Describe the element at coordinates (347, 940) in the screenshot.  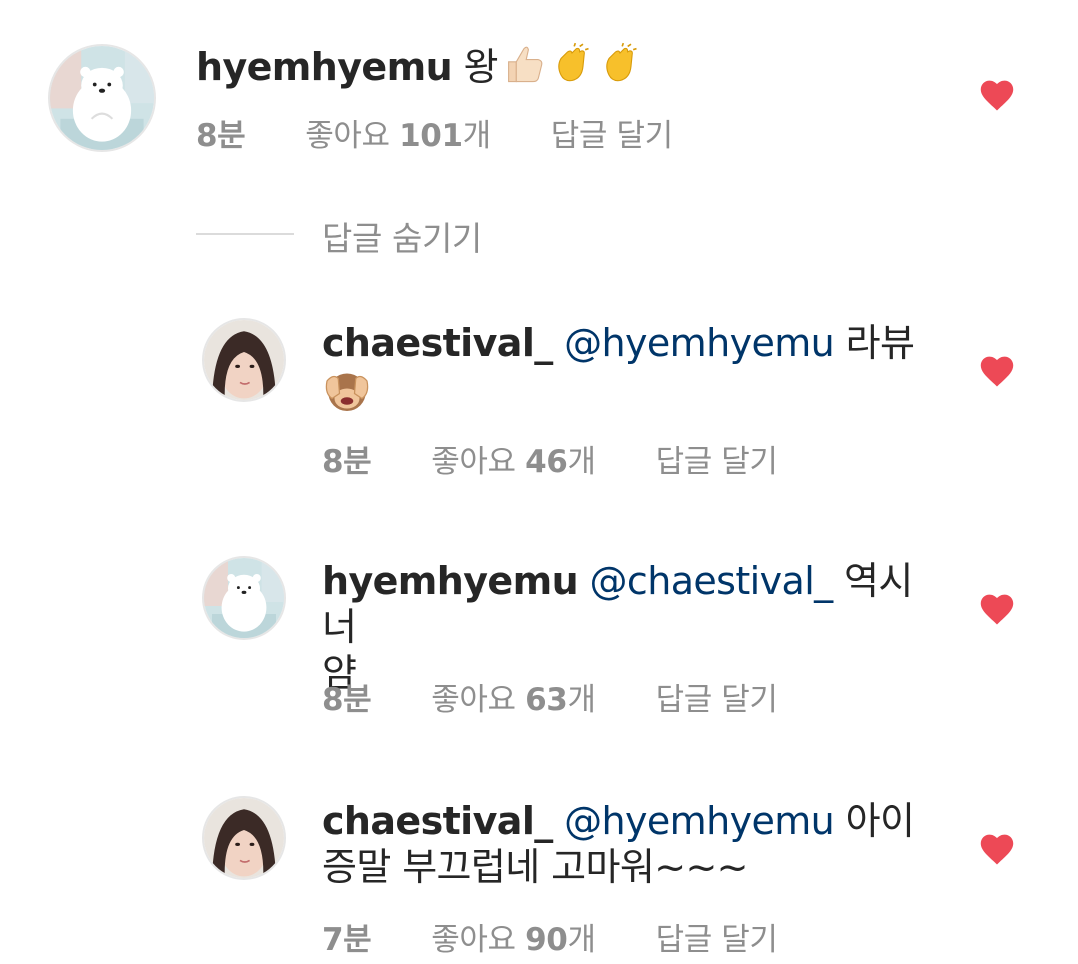
I see `comment-time: 7분` at that location.